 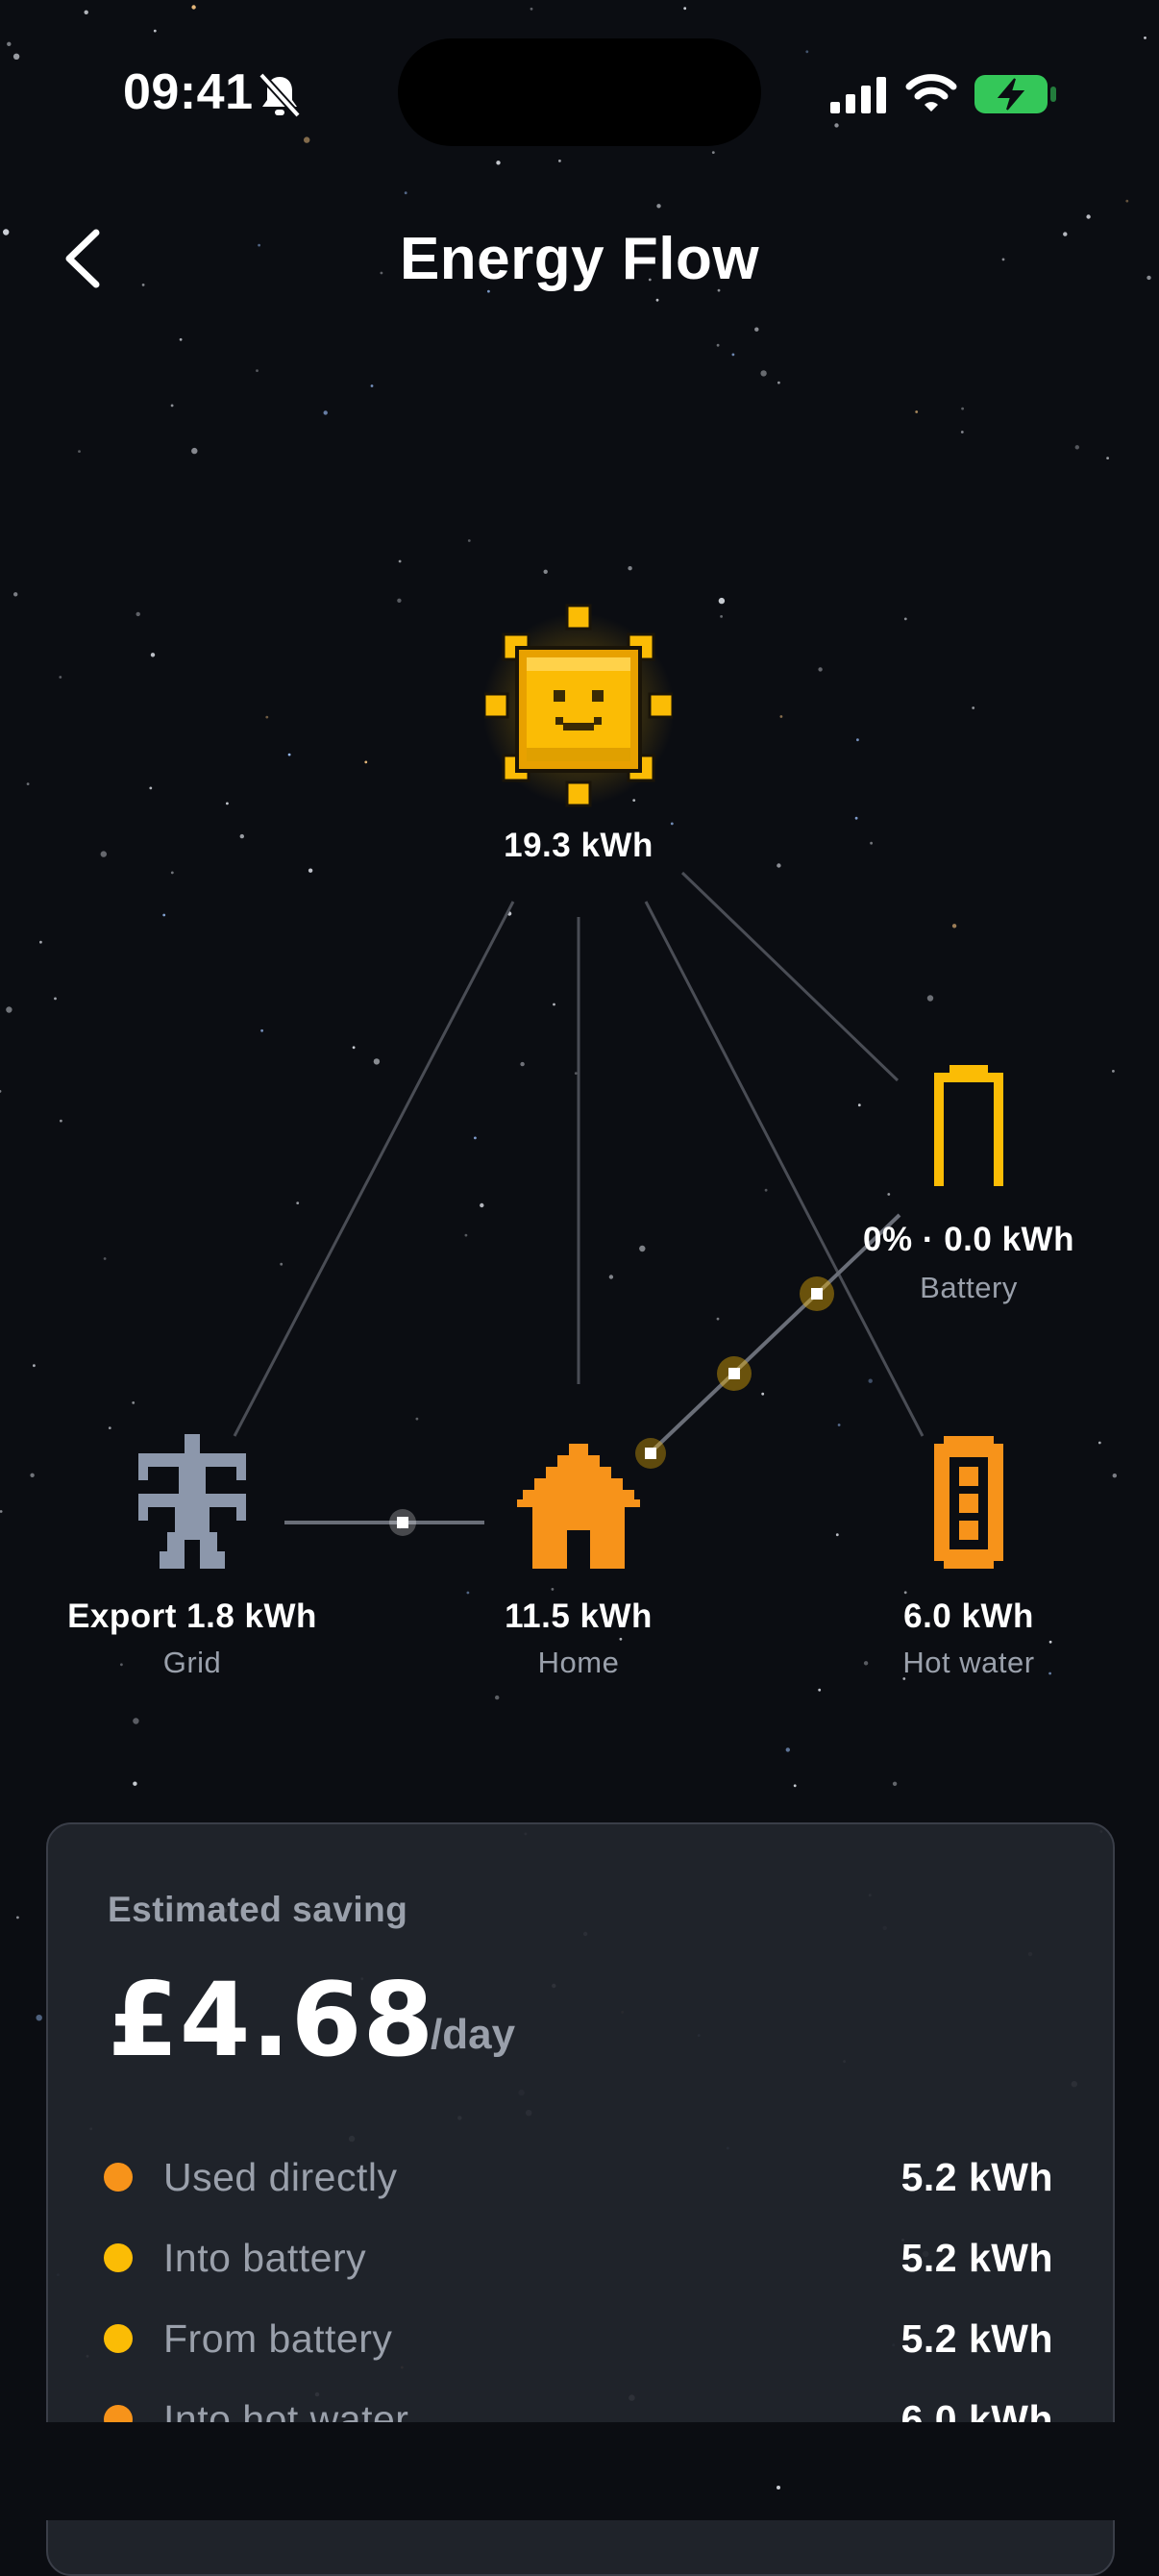 I want to click on battery-label: Battery, so click(x=969, y=1288).